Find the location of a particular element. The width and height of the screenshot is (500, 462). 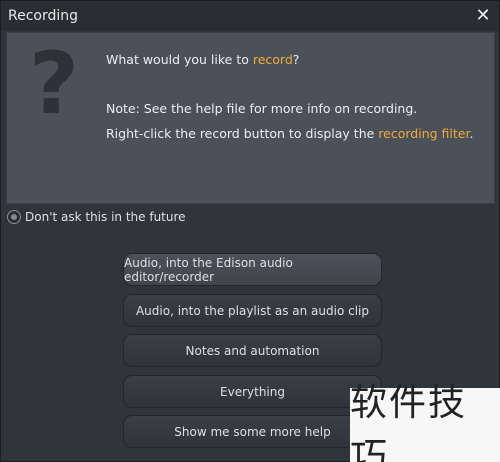

watermark-text: 软件技巧 is located at coordinates (425, 421).